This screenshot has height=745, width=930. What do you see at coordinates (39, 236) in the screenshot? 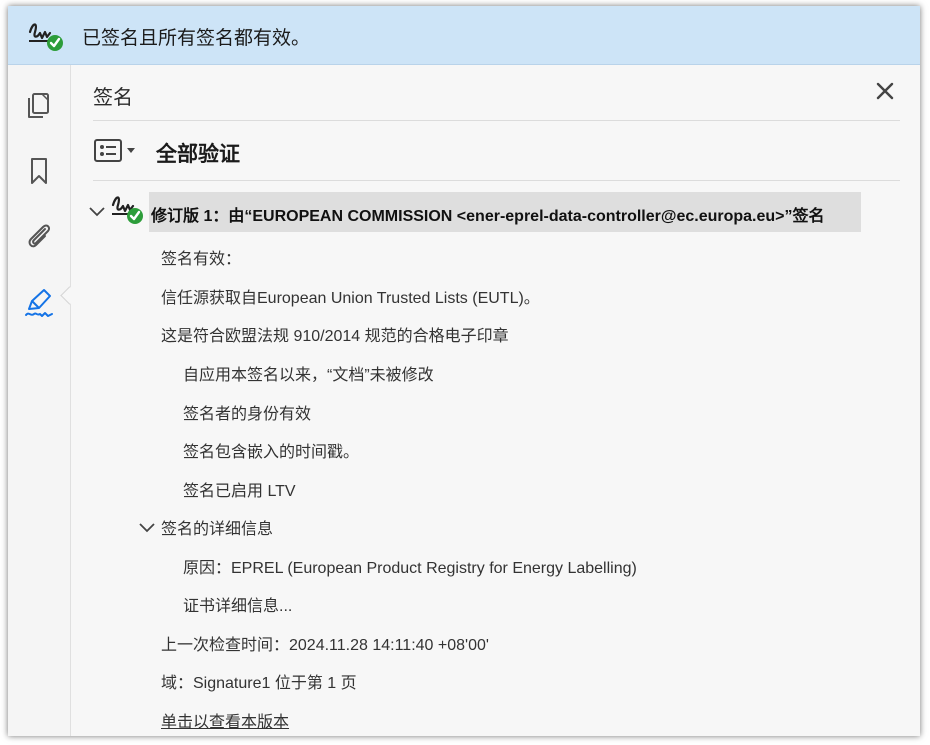
I see `attachment-icon` at bounding box center [39, 236].